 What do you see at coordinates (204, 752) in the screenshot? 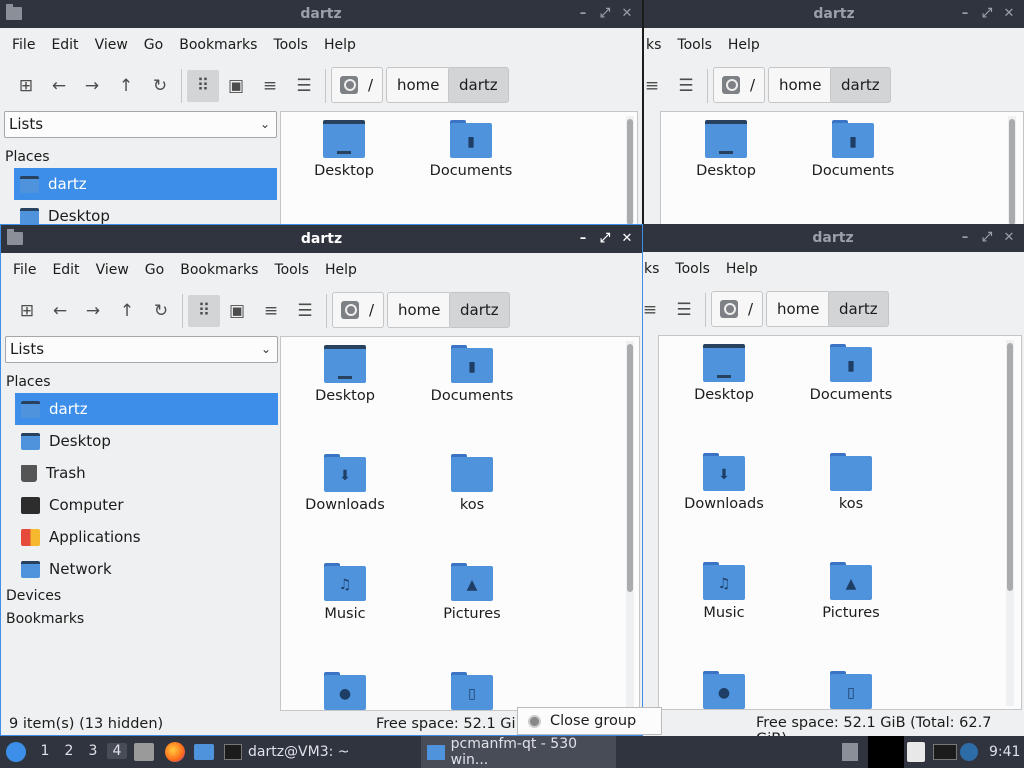
I see `desktop-launcher` at bounding box center [204, 752].